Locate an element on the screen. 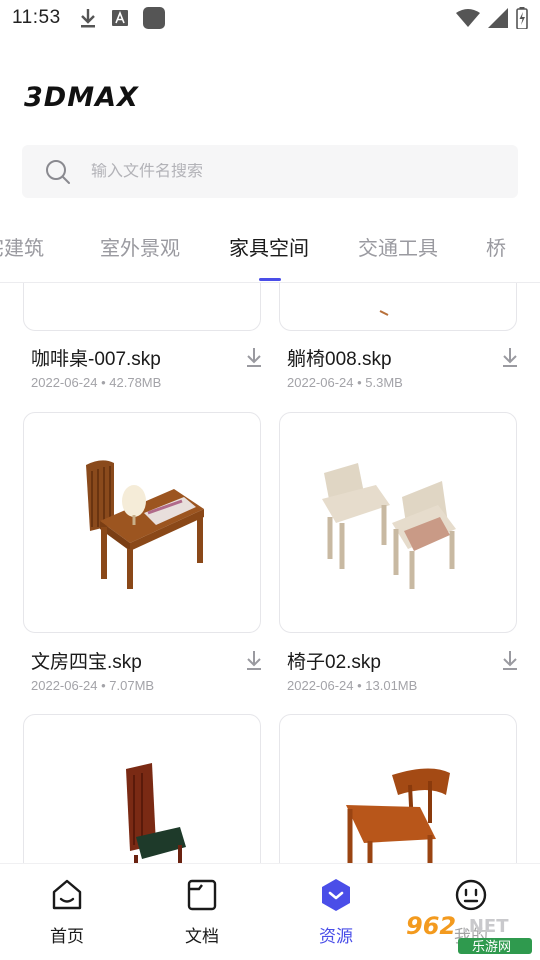 Image resolution: width=540 pixels, height=960 pixels. tab-furniture: 家具空间 is located at coordinates (269, 246).